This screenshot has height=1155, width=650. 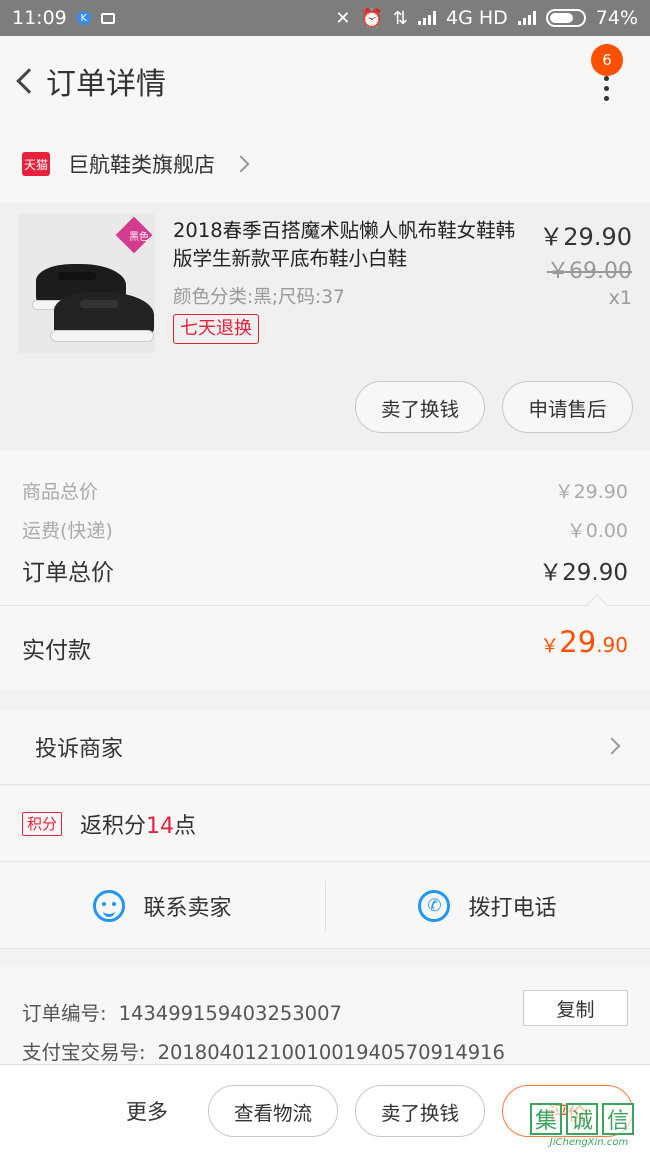 I want to click on product-quantity: x1, so click(x=620, y=298).